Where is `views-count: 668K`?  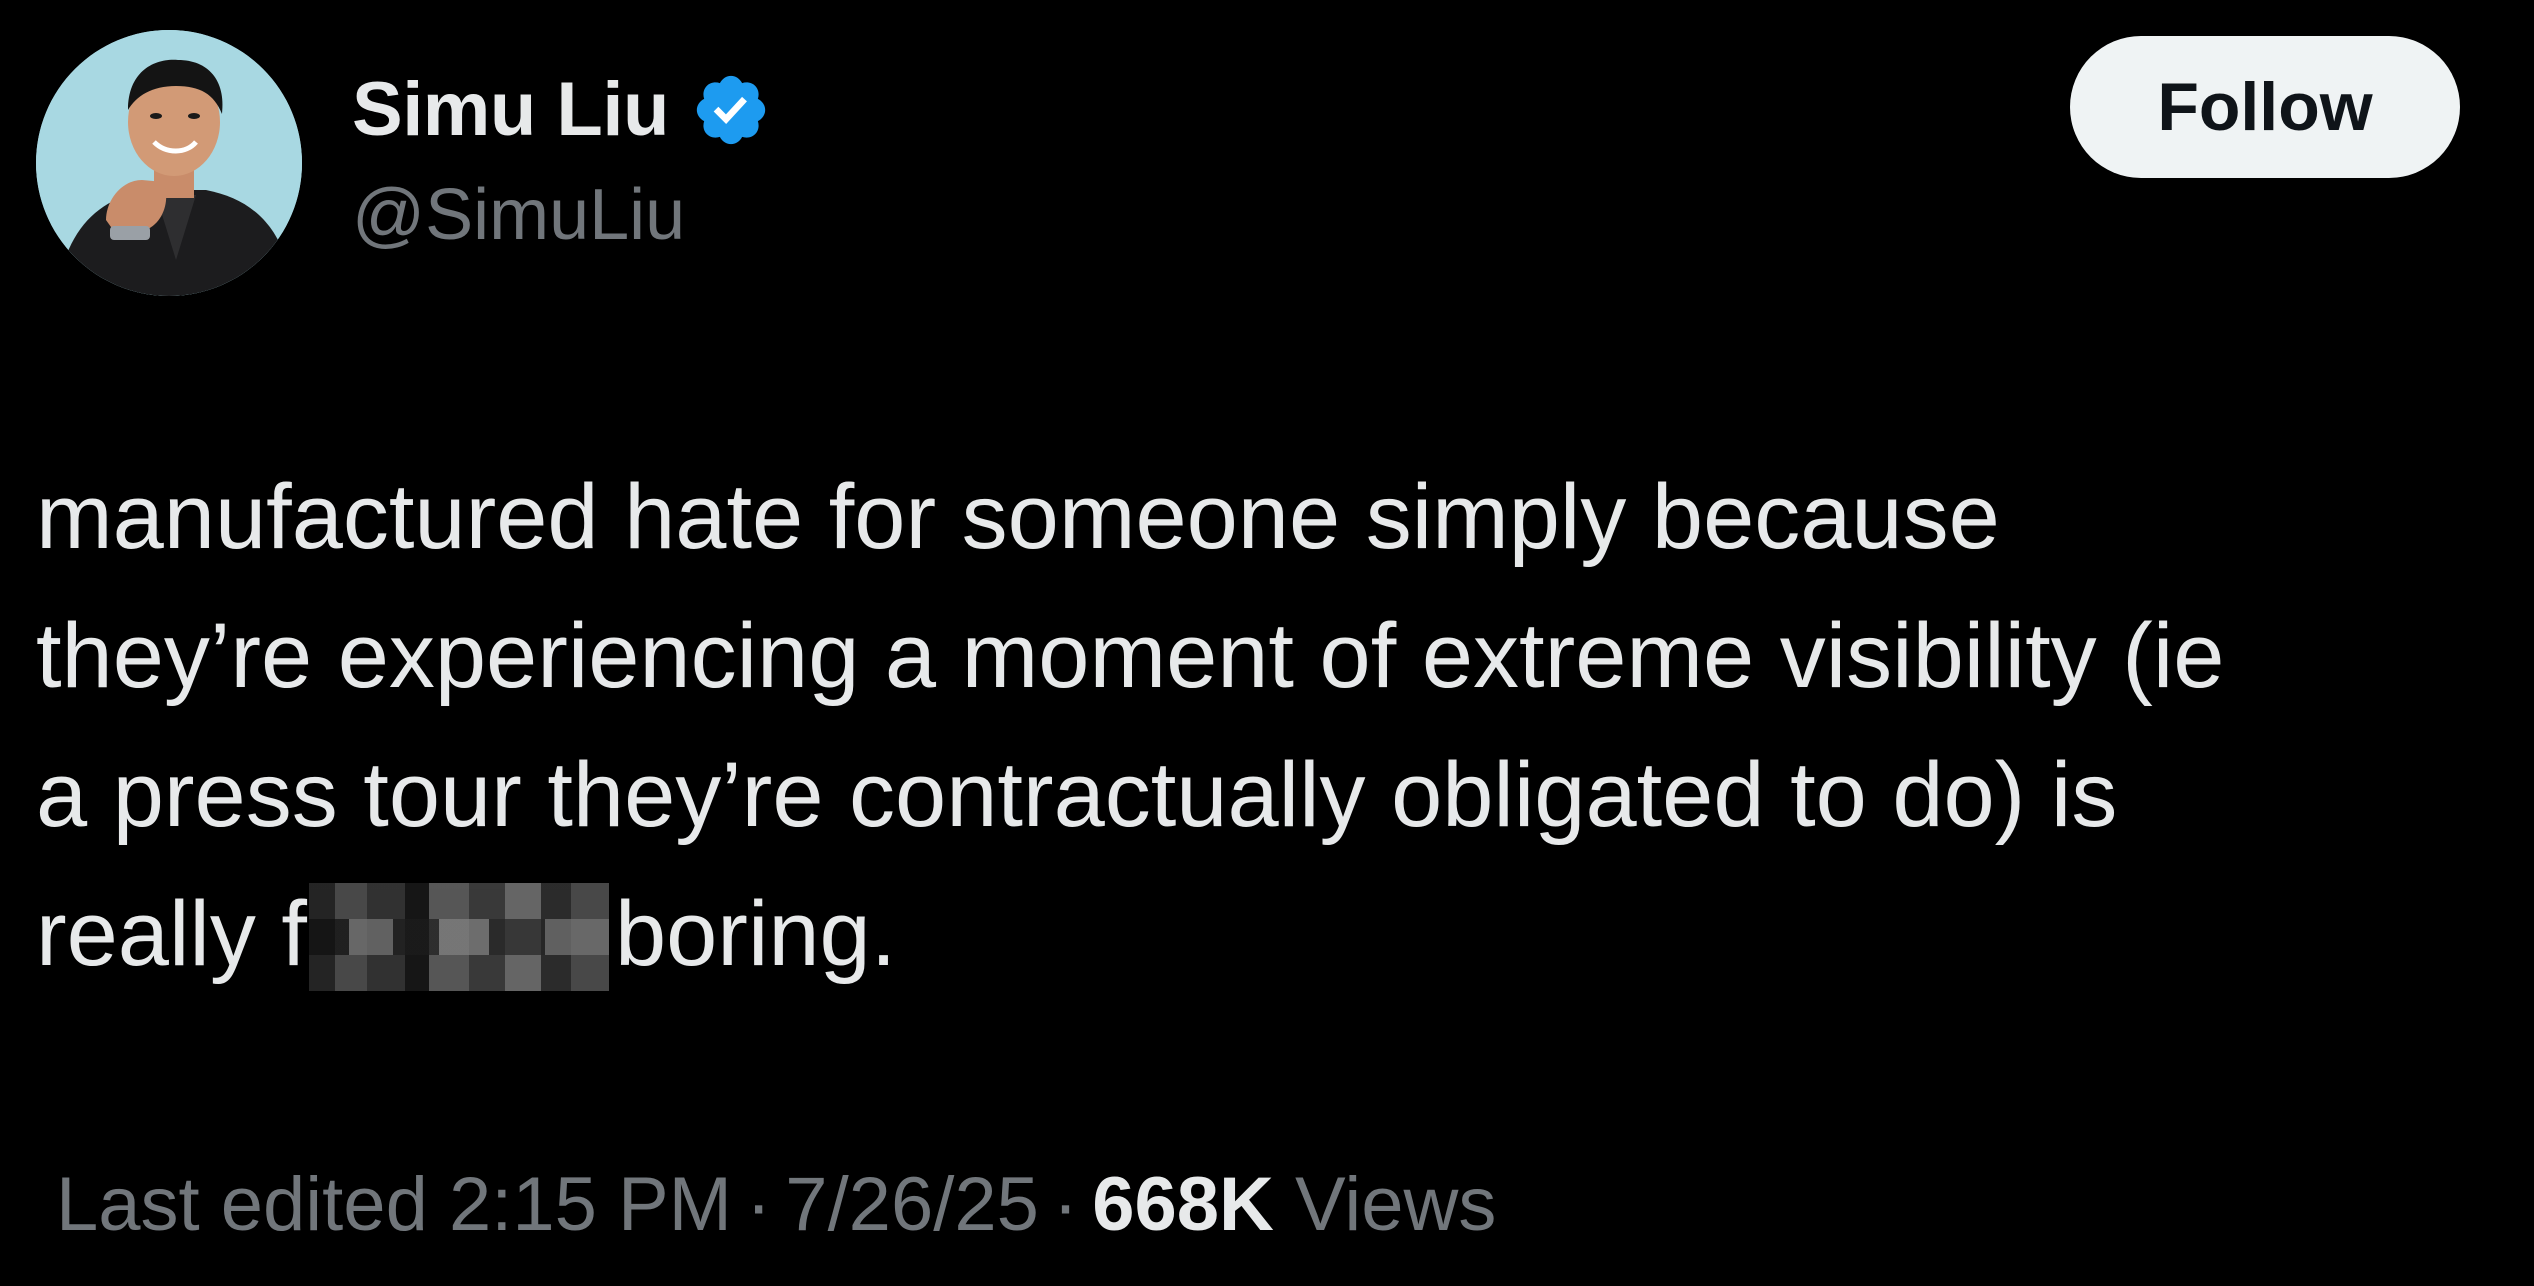 views-count: 668K is located at coordinates (1183, 1204).